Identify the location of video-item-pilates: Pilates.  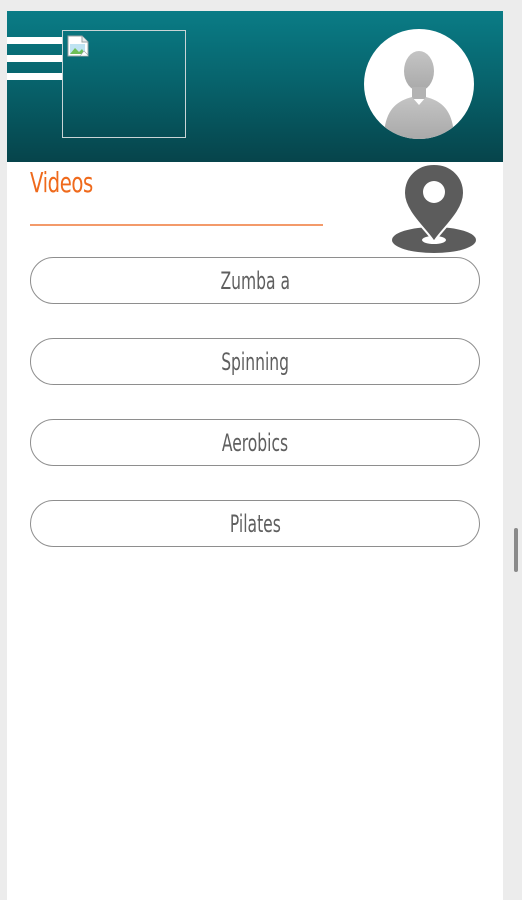
(255, 523).